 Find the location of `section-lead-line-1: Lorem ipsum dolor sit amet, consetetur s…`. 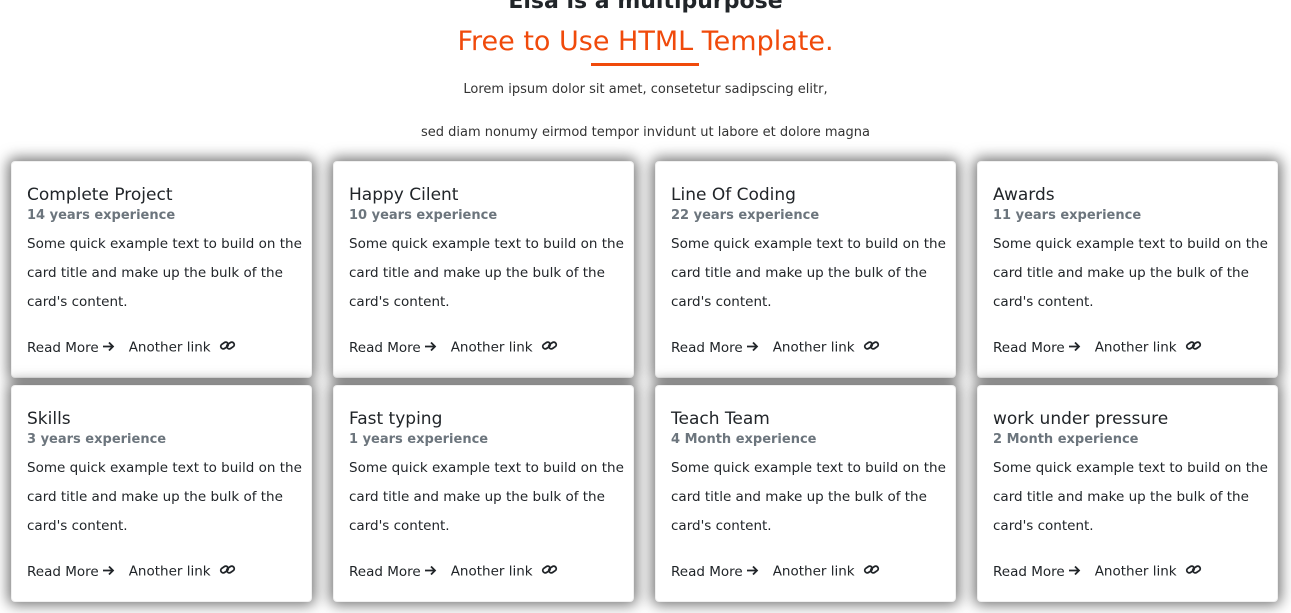

section-lead-line-1: Lorem ipsum dolor sit amet, consetetur s… is located at coordinates (645, 89).